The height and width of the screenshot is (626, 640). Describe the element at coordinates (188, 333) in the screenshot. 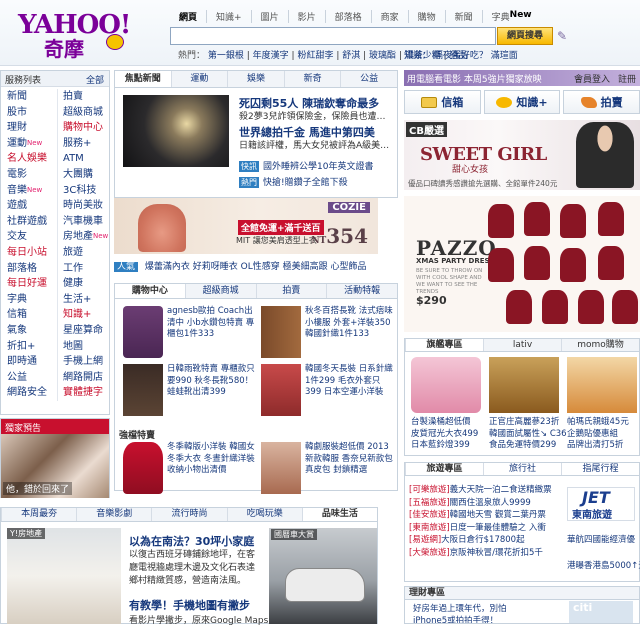

I see `product-item: agnesb歐拍 Coach出清中 小b水鑽包特賣 專櫃包1件333` at that location.